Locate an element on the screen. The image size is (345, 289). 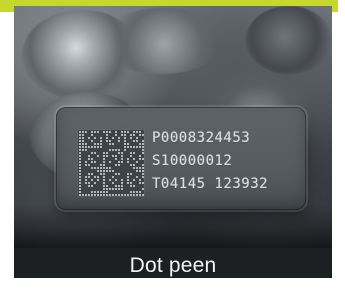
caption-bar: Dot peen is located at coordinates (173, 263).